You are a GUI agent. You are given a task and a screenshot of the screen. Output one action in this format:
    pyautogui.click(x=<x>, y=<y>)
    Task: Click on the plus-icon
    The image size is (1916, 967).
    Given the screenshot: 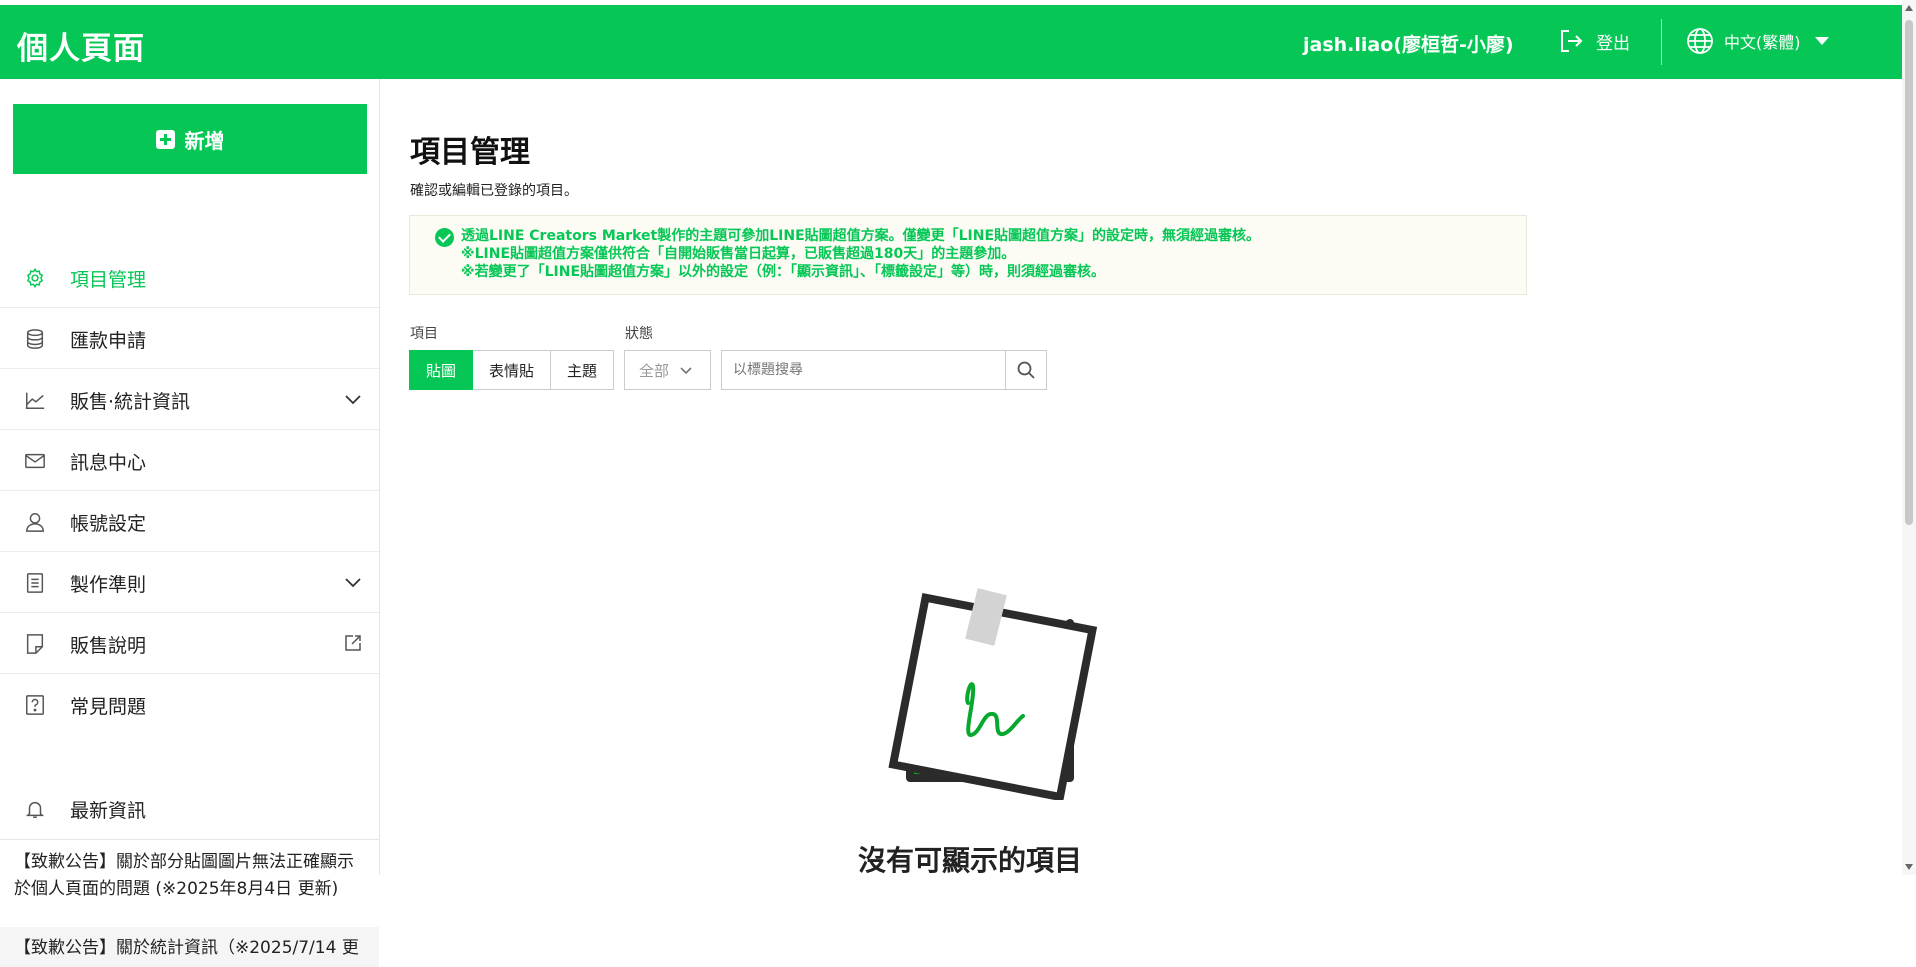 What is the action you would take?
    pyautogui.click(x=165, y=139)
    